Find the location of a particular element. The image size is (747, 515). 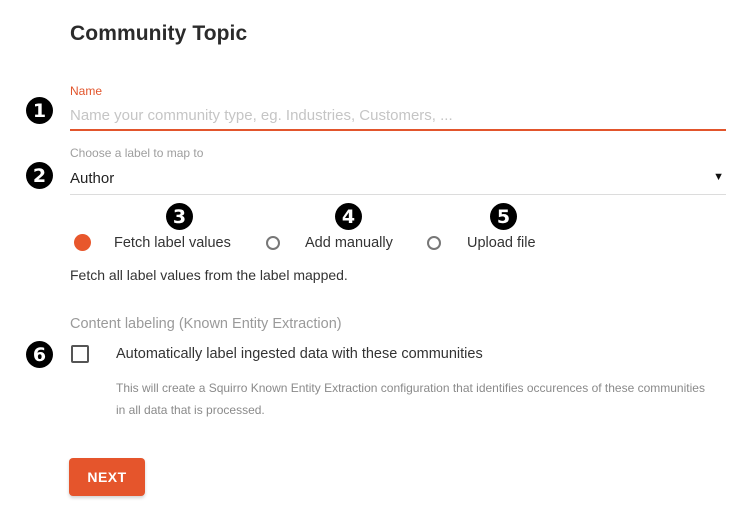

radio-label: Add manually is located at coordinates (349, 243).